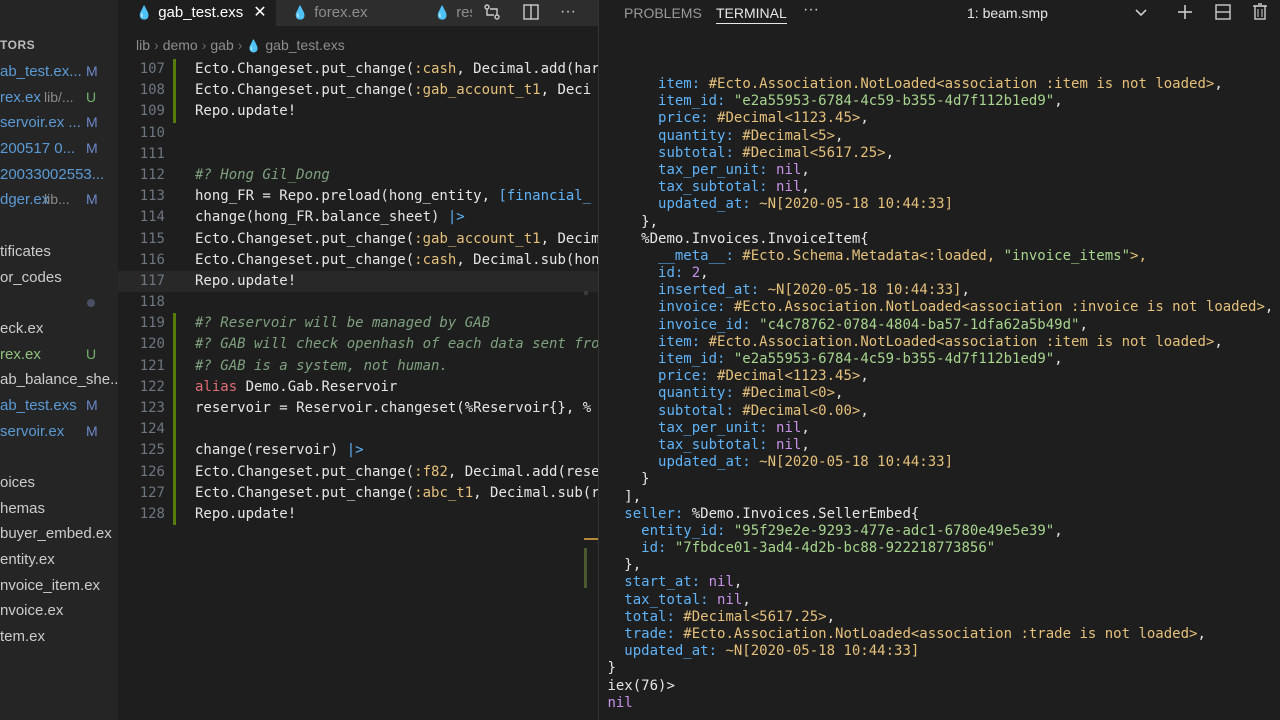 The height and width of the screenshot is (720, 1280). Describe the element at coordinates (59, 200) in the screenshot. I see `explorer-item: dger.ex lib... M` at that location.